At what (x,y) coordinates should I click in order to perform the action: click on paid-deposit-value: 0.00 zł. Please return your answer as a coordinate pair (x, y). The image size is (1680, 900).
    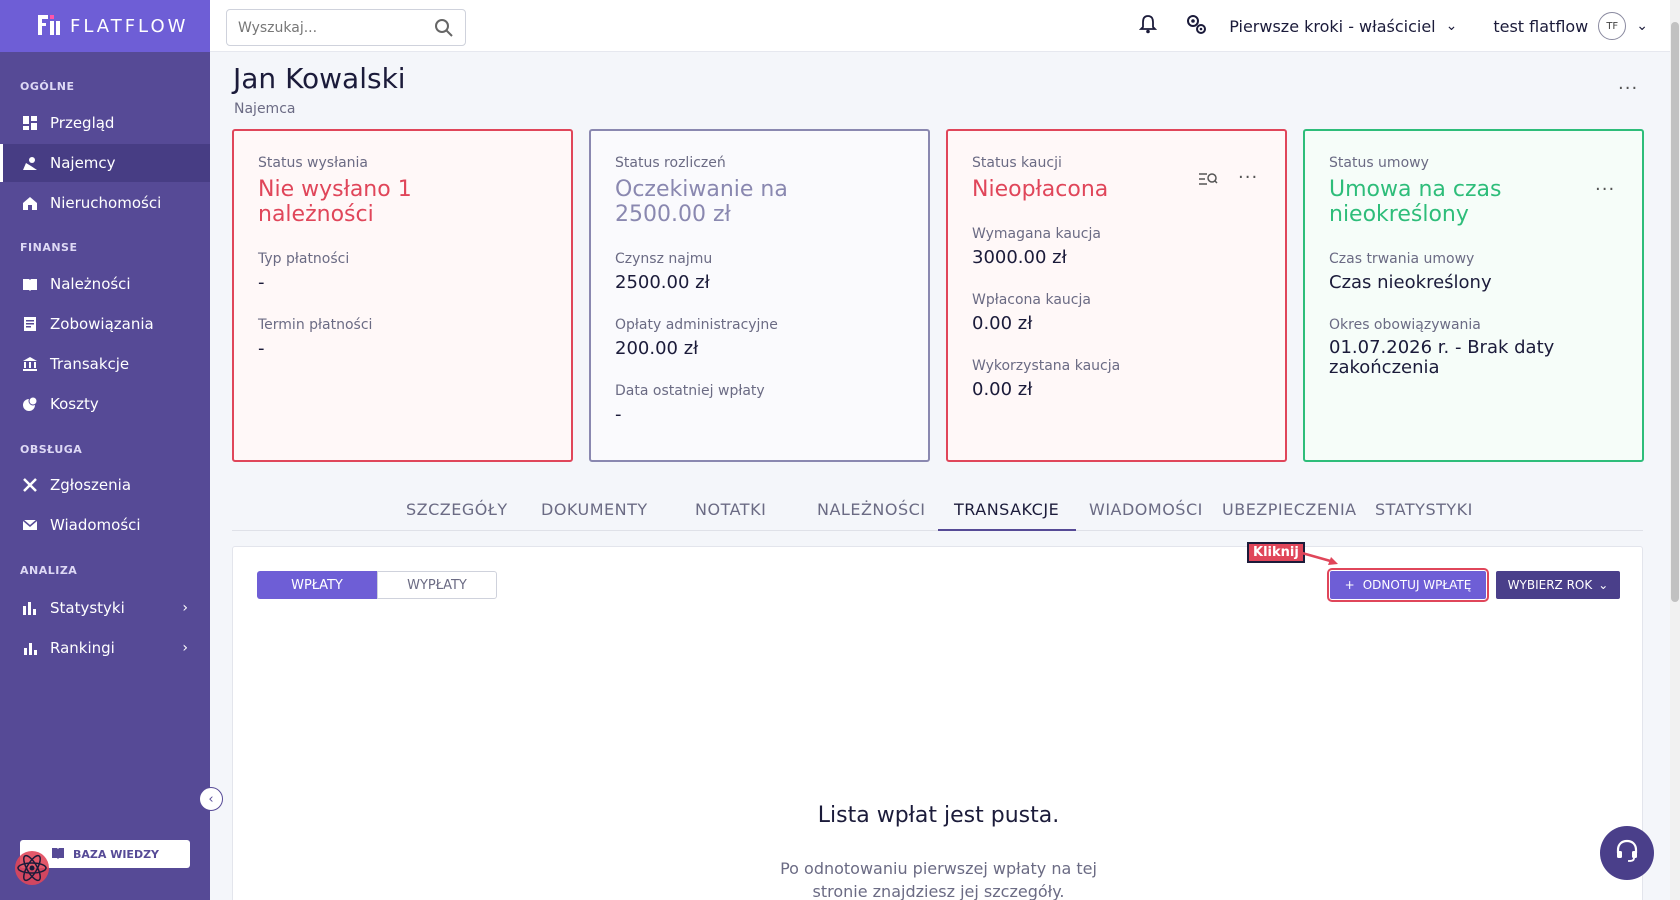
    Looking at the image, I should click on (1002, 323).